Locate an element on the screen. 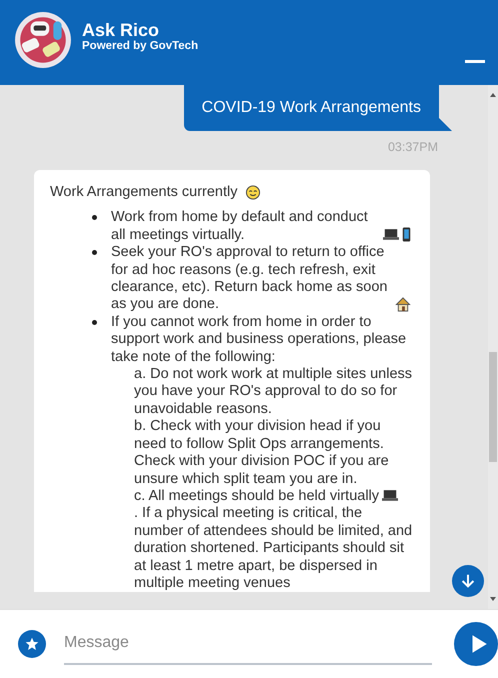  user-message-bubble: COVID-19 Work Arrangements is located at coordinates (311, 108).